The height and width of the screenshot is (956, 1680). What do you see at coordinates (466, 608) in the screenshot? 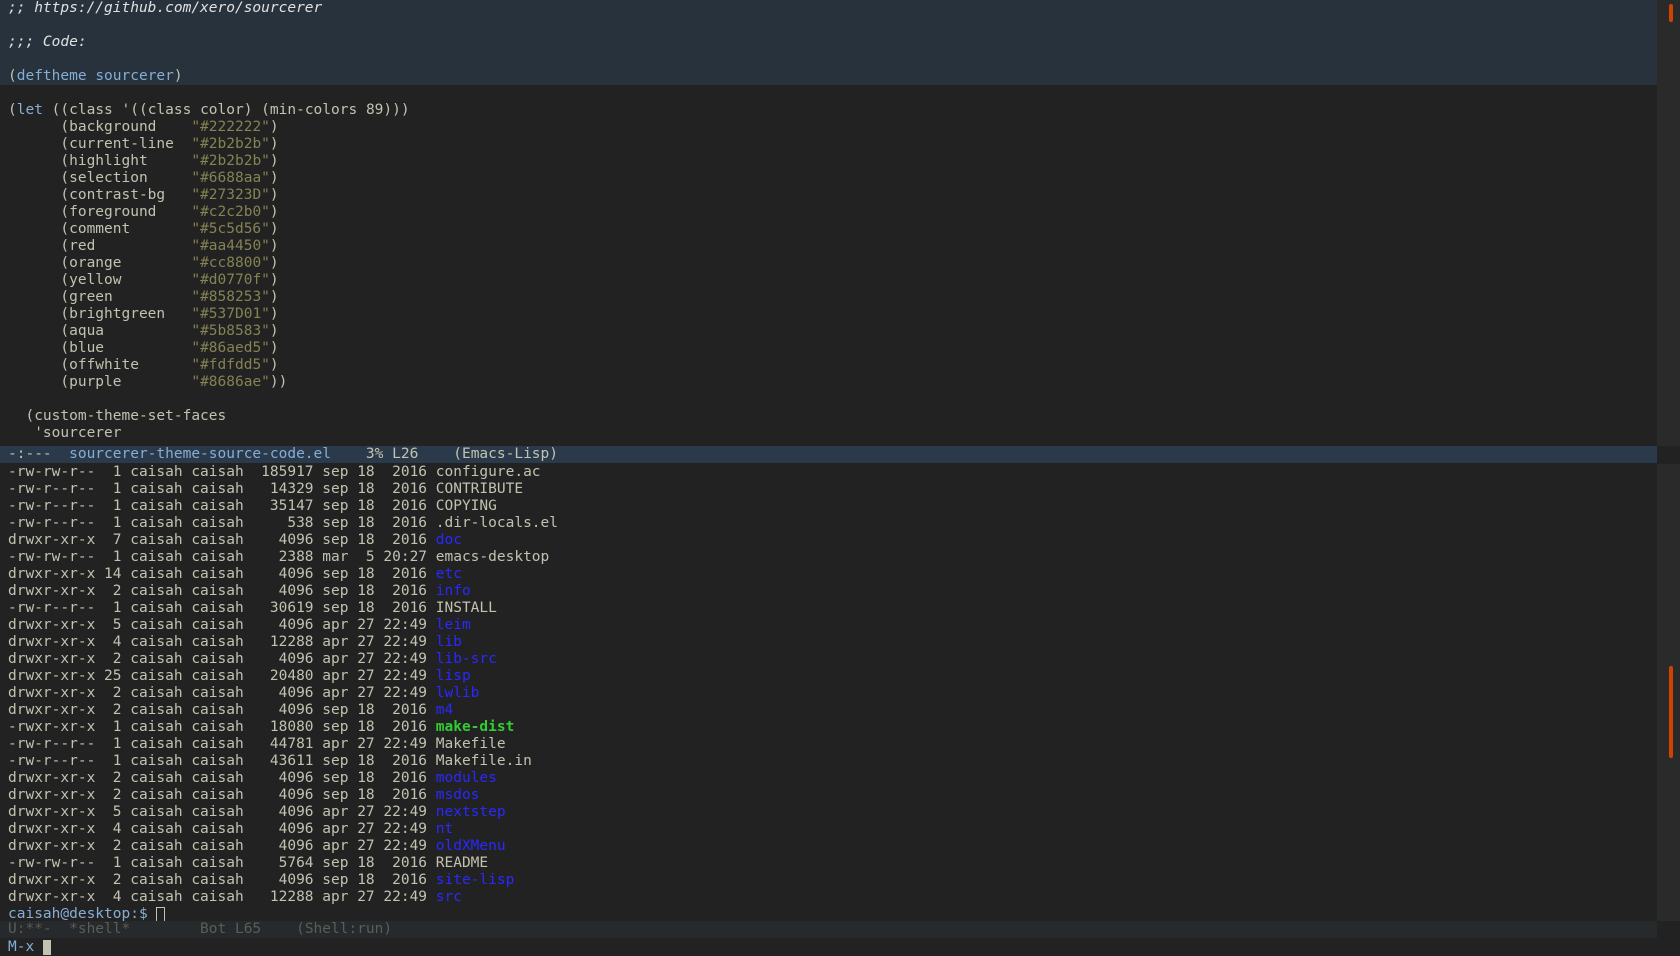
I see `file-name: INSTALL` at bounding box center [466, 608].